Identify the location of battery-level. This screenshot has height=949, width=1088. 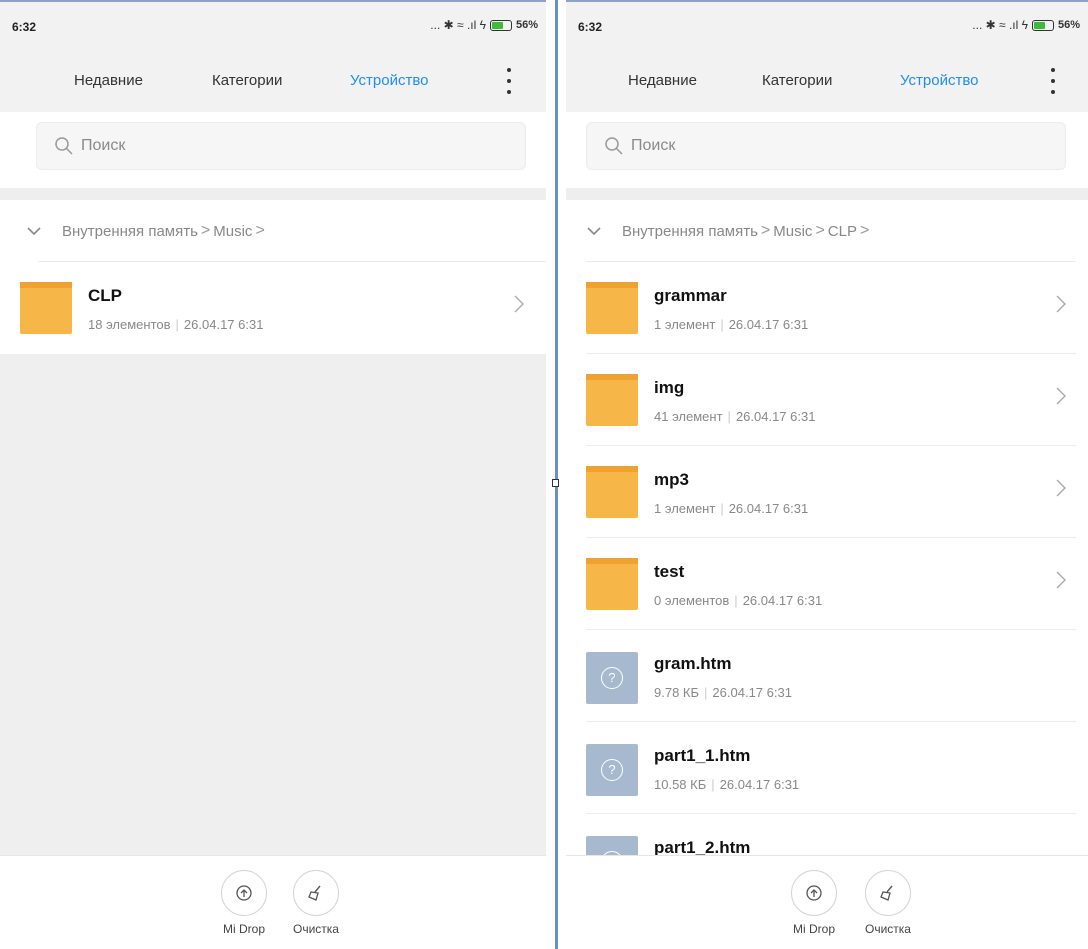
(497, 25).